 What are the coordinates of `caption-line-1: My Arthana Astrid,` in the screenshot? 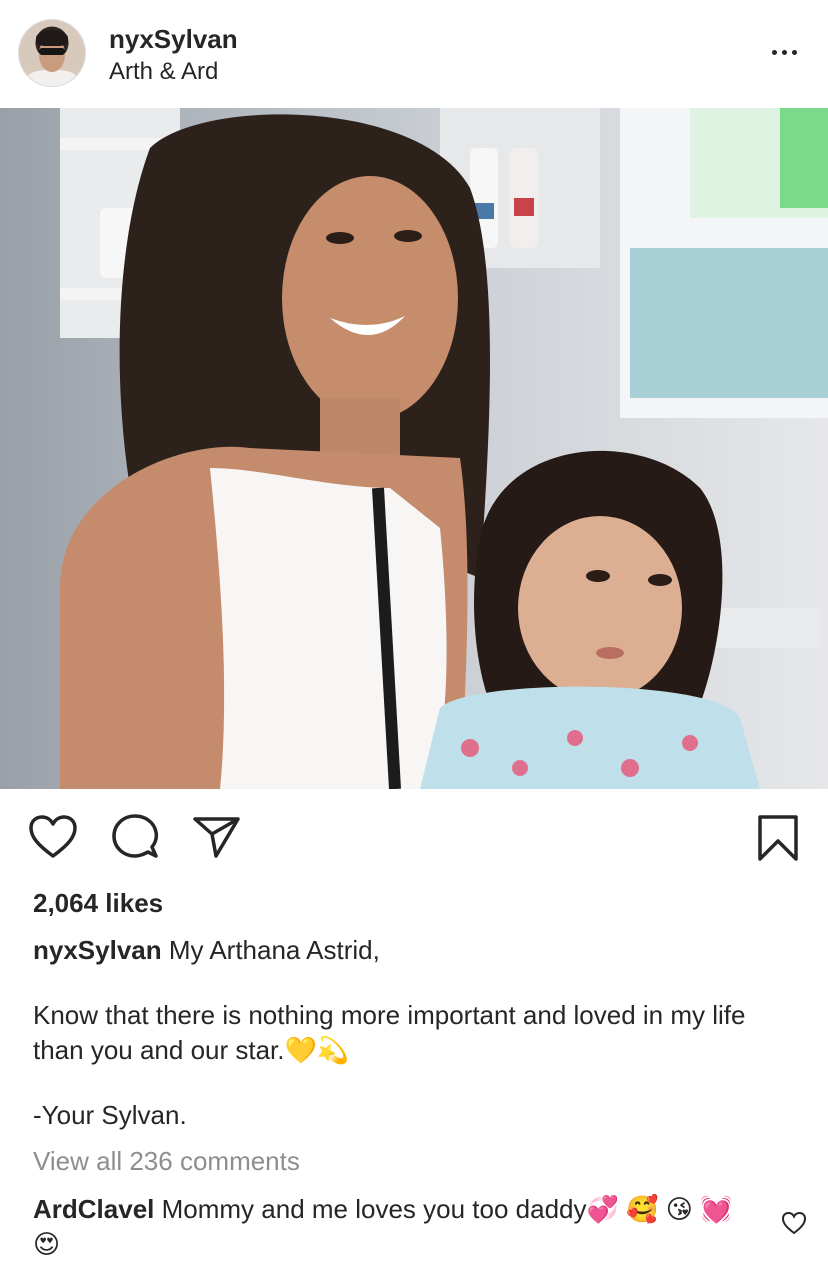 It's located at (274, 950).